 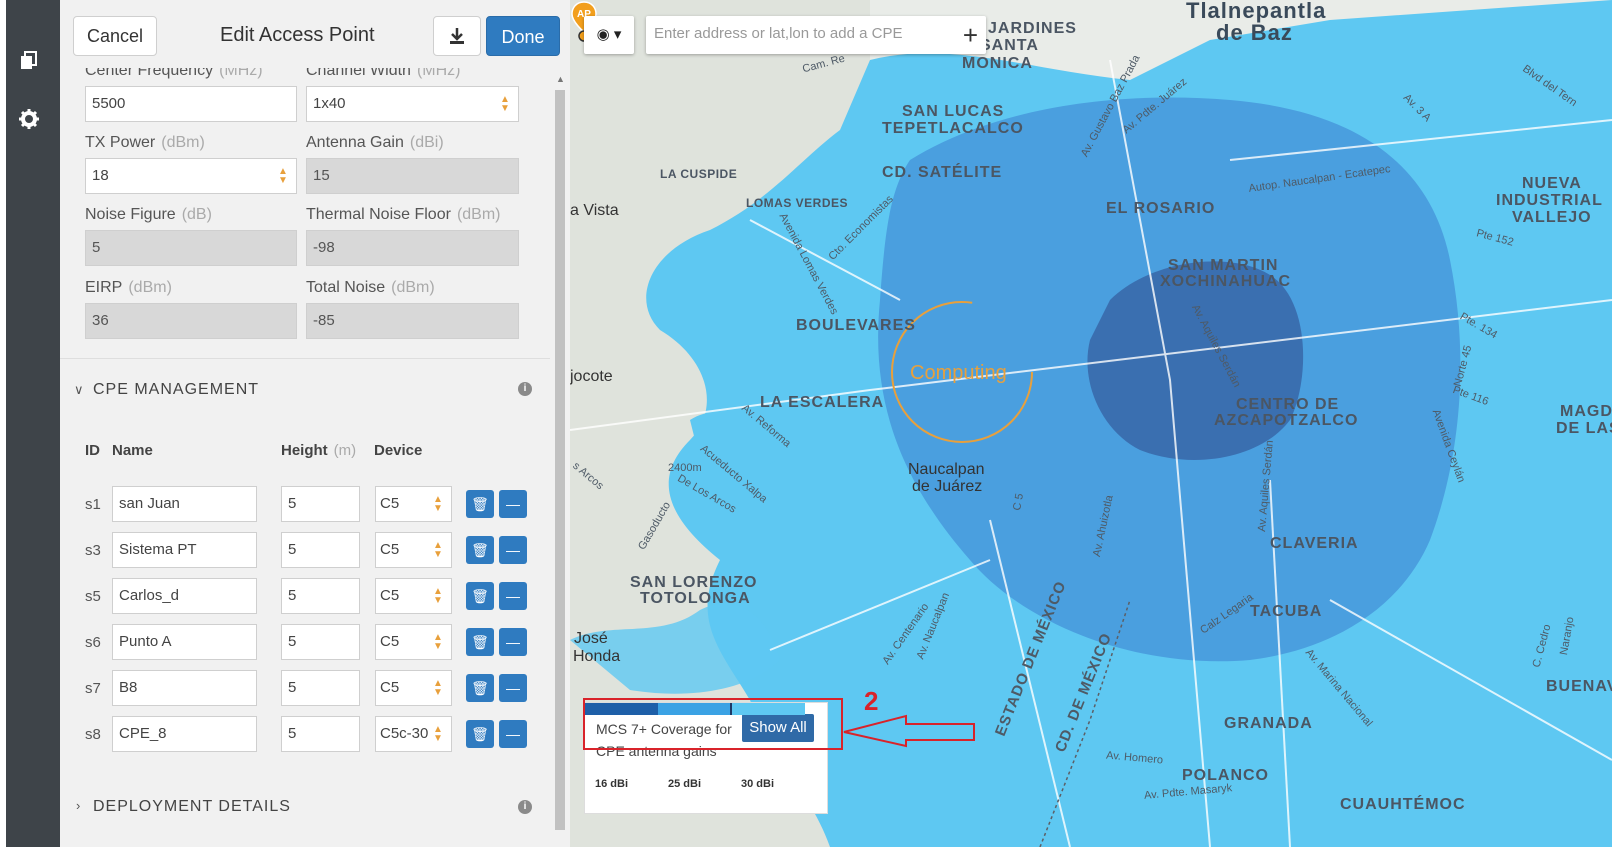 I want to click on center-frequency-input: 5500, so click(x=191, y=104).